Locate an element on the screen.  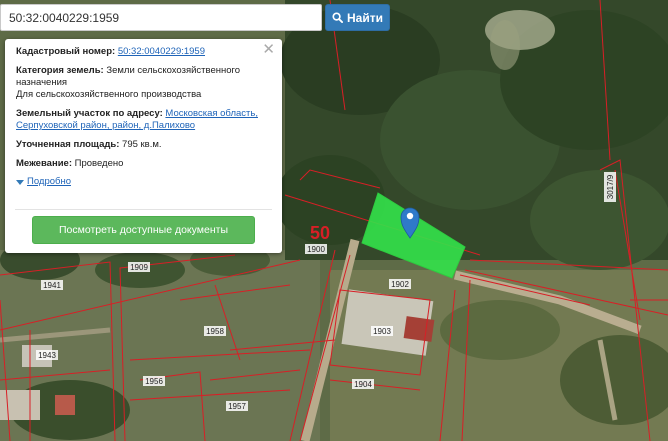
parcel-label-1957: 1957 is located at coordinates (237, 406).